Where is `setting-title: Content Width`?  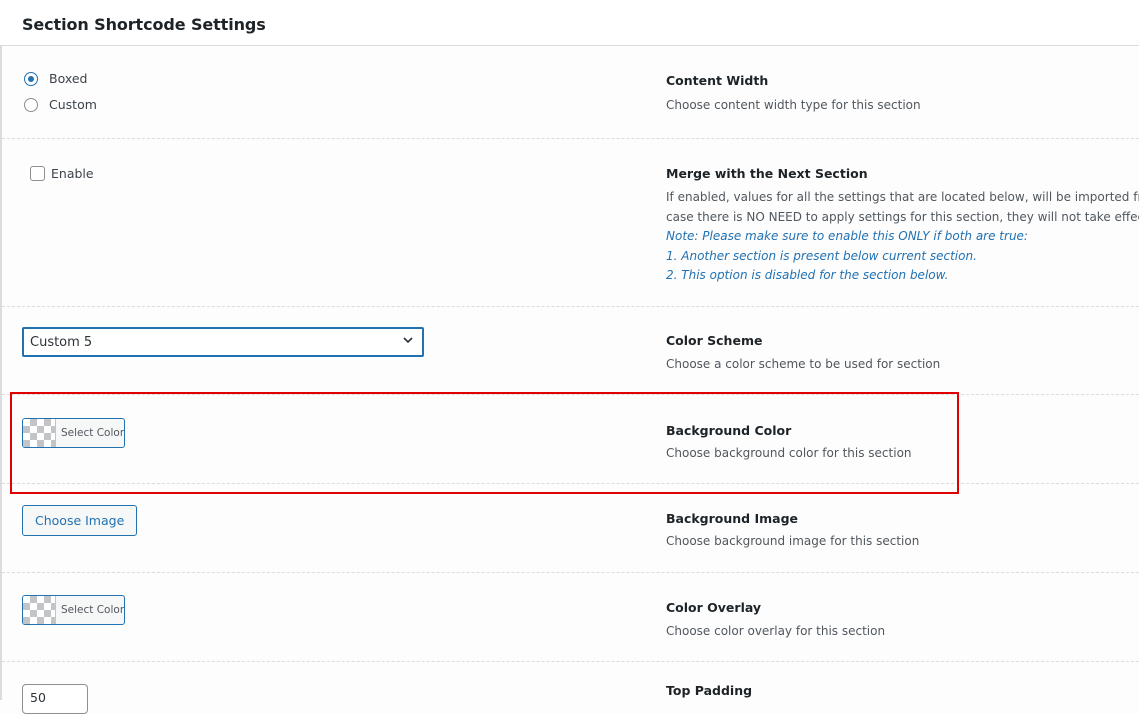
setting-title: Content Width is located at coordinates (717, 80).